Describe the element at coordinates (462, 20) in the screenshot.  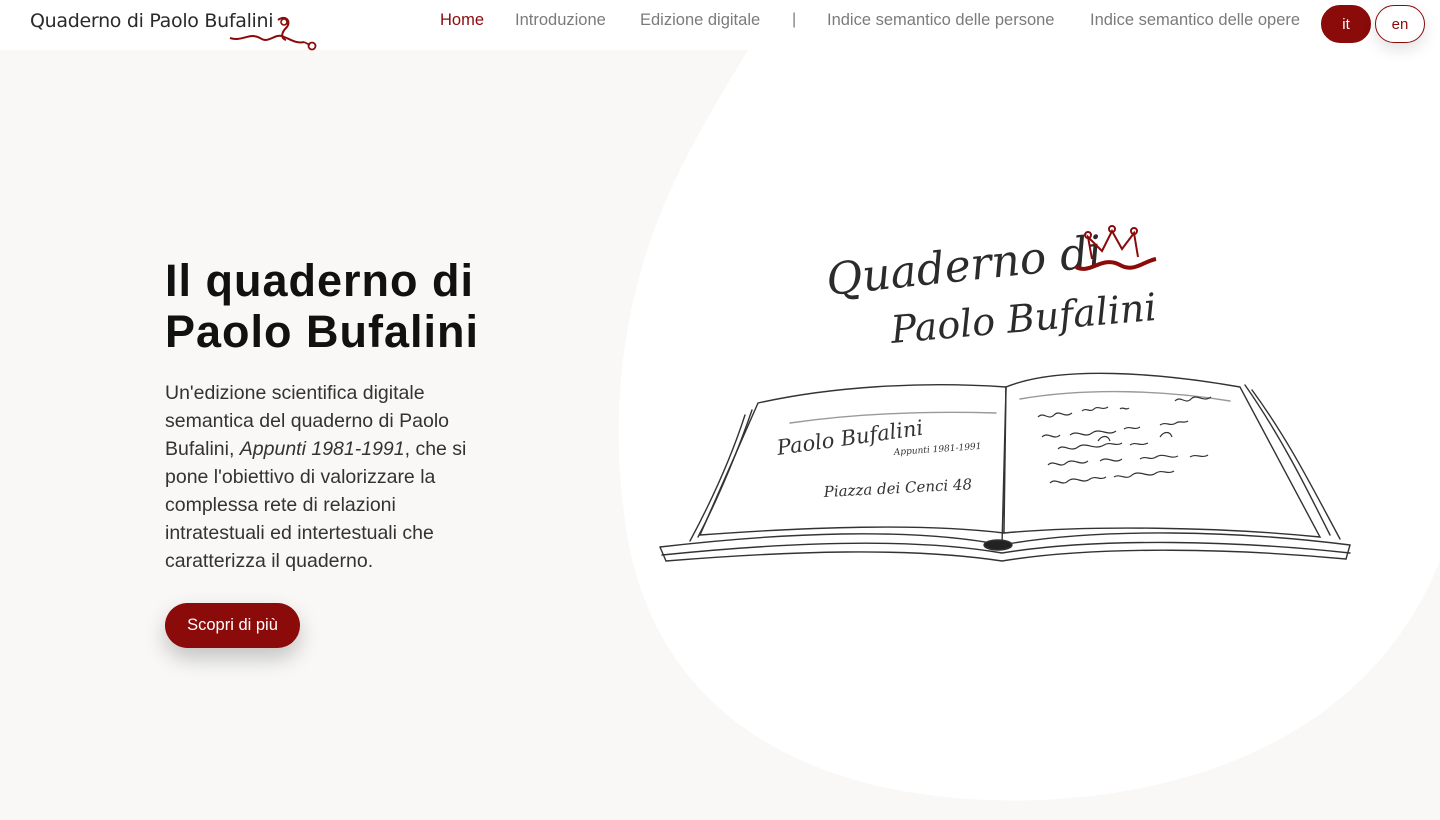
I see `nav-home: Home` at that location.